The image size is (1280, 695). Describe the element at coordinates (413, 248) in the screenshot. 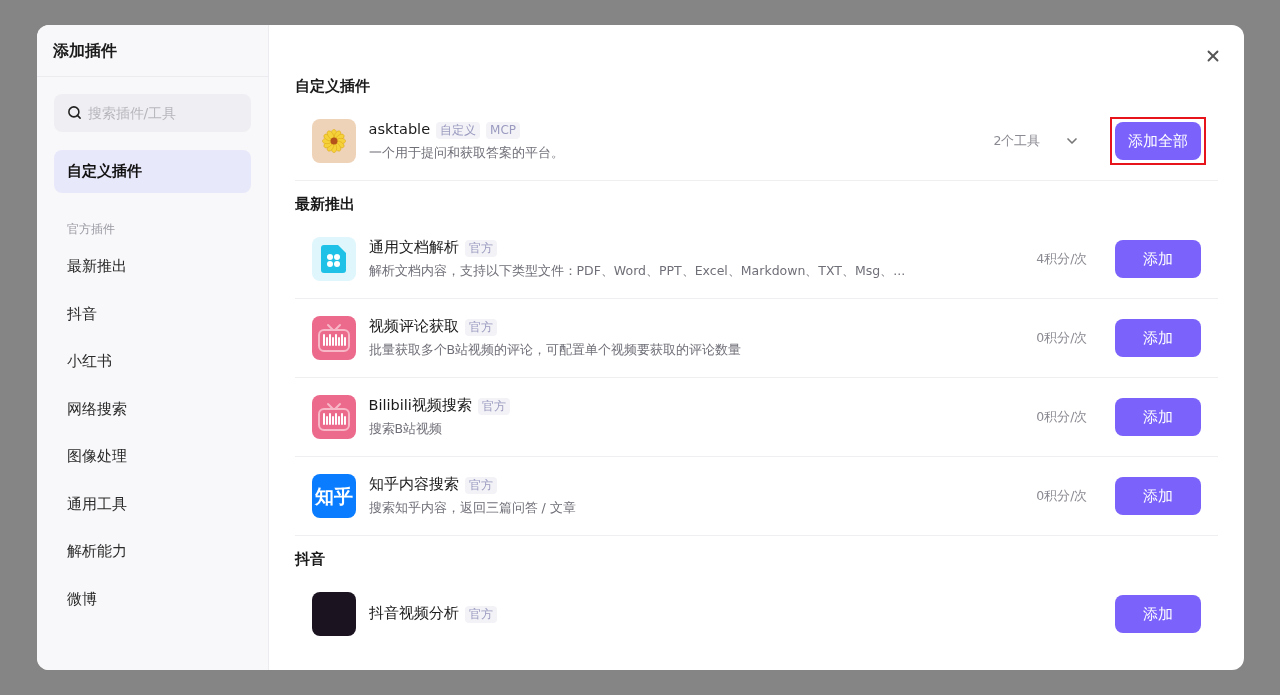

I see `plugin-name: 通用文档解析` at that location.